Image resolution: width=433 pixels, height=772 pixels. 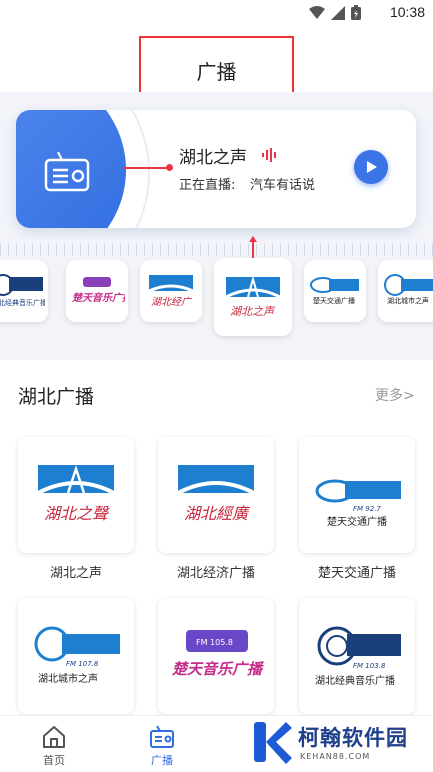 What do you see at coordinates (356, 573) in the screenshot?
I see `station-label: 楚天交通广播` at bounding box center [356, 573].